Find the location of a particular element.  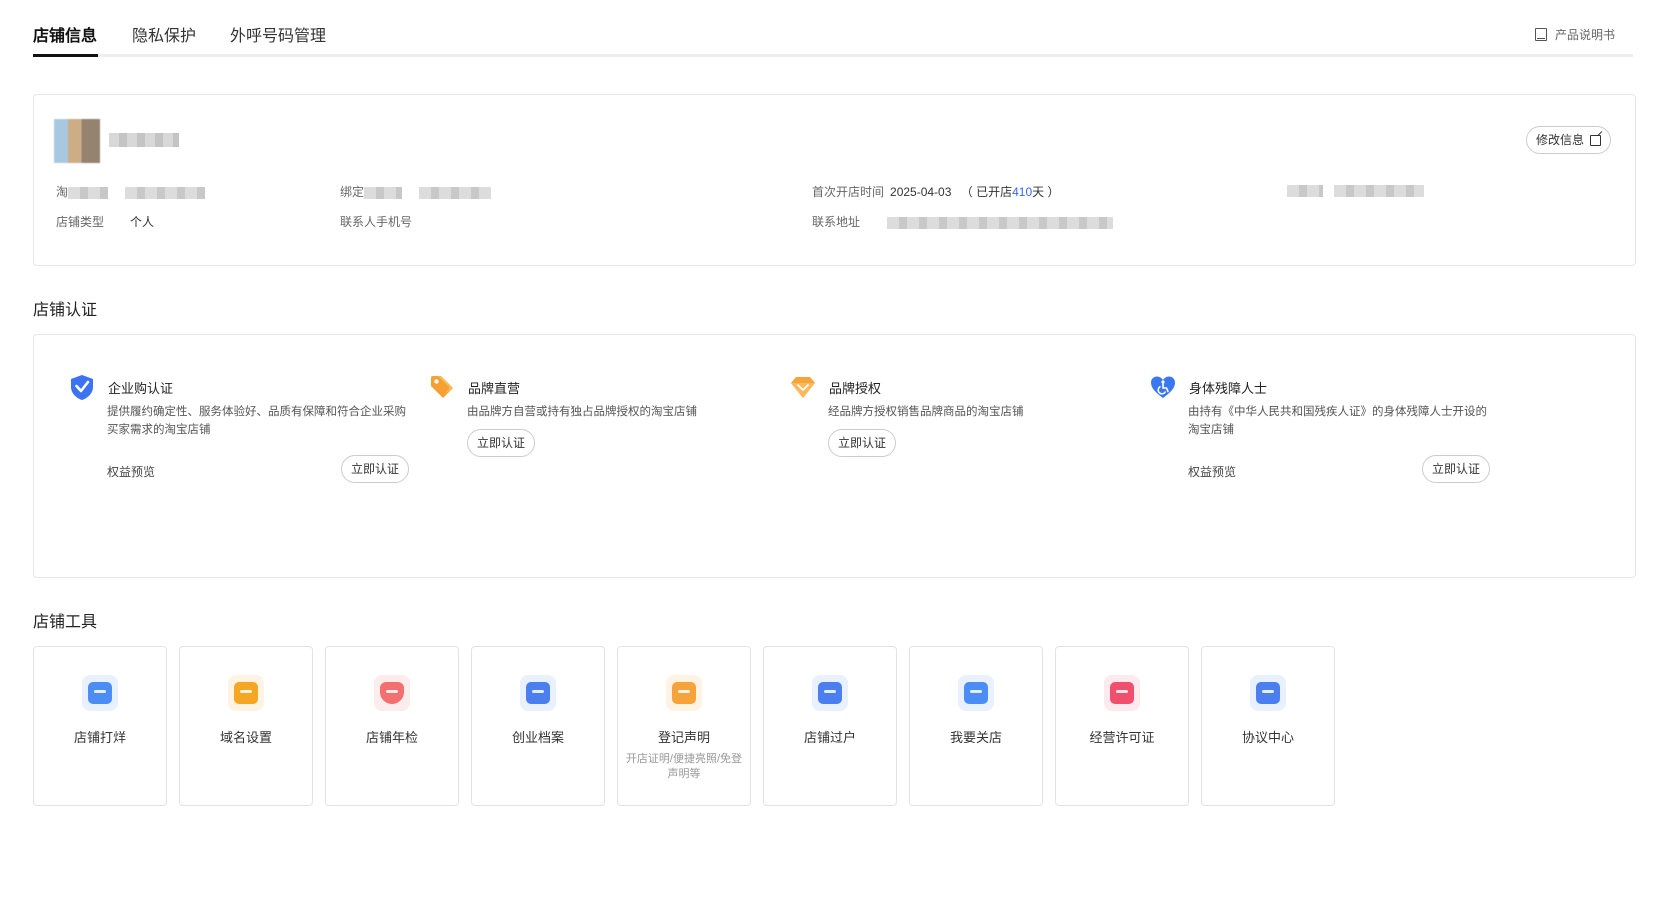

tab-shop-info: 店铺信息 is located at coordinates (65, 34).